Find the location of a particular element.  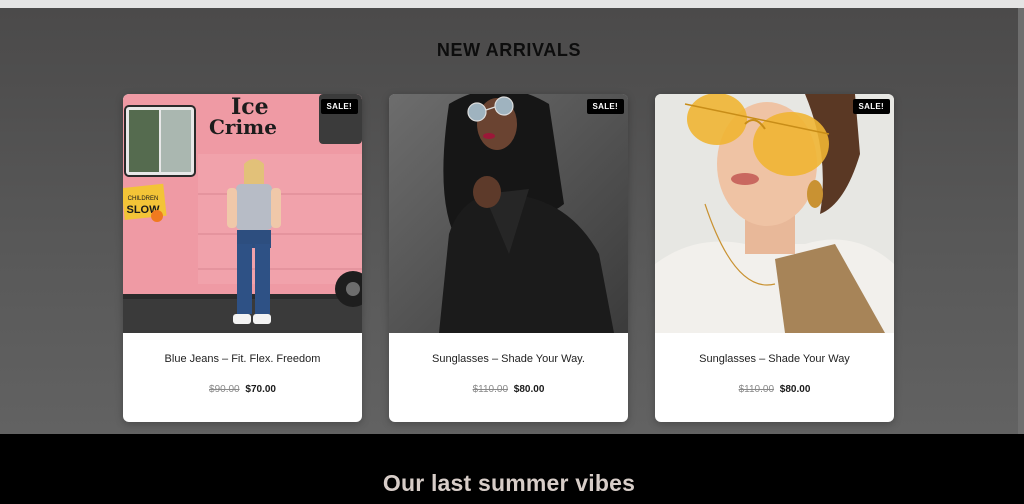

scrollbar is located at coordinates (1021, 221).